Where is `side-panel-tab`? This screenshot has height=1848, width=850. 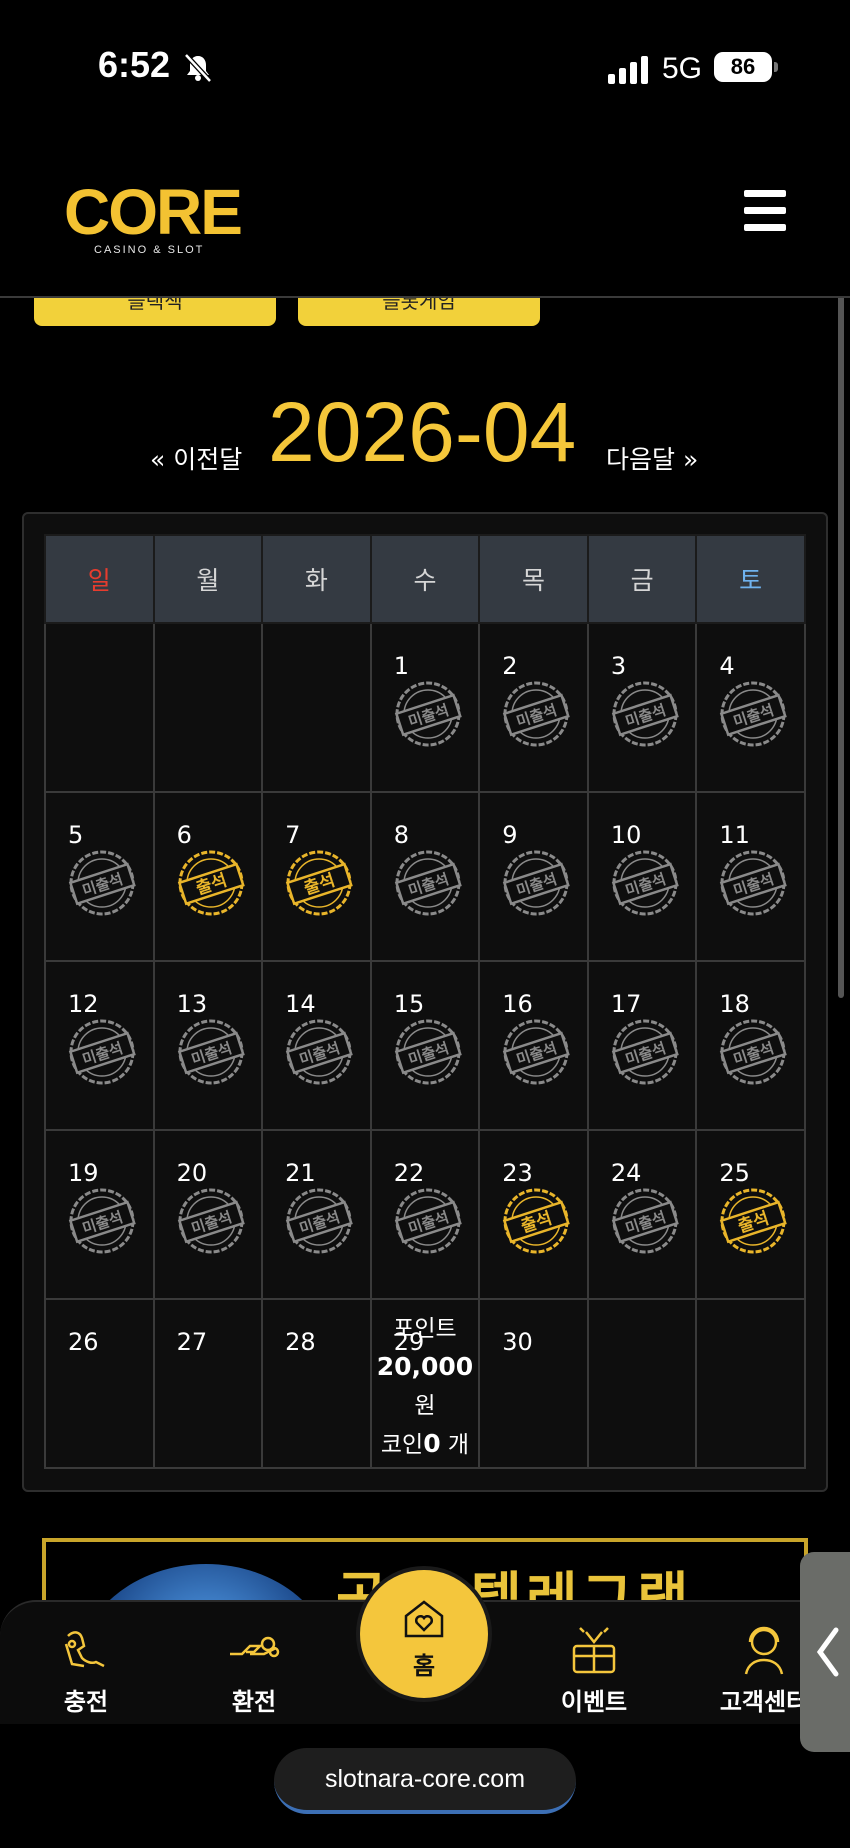 side-panel-tab is located at coordinates (825, 1652).